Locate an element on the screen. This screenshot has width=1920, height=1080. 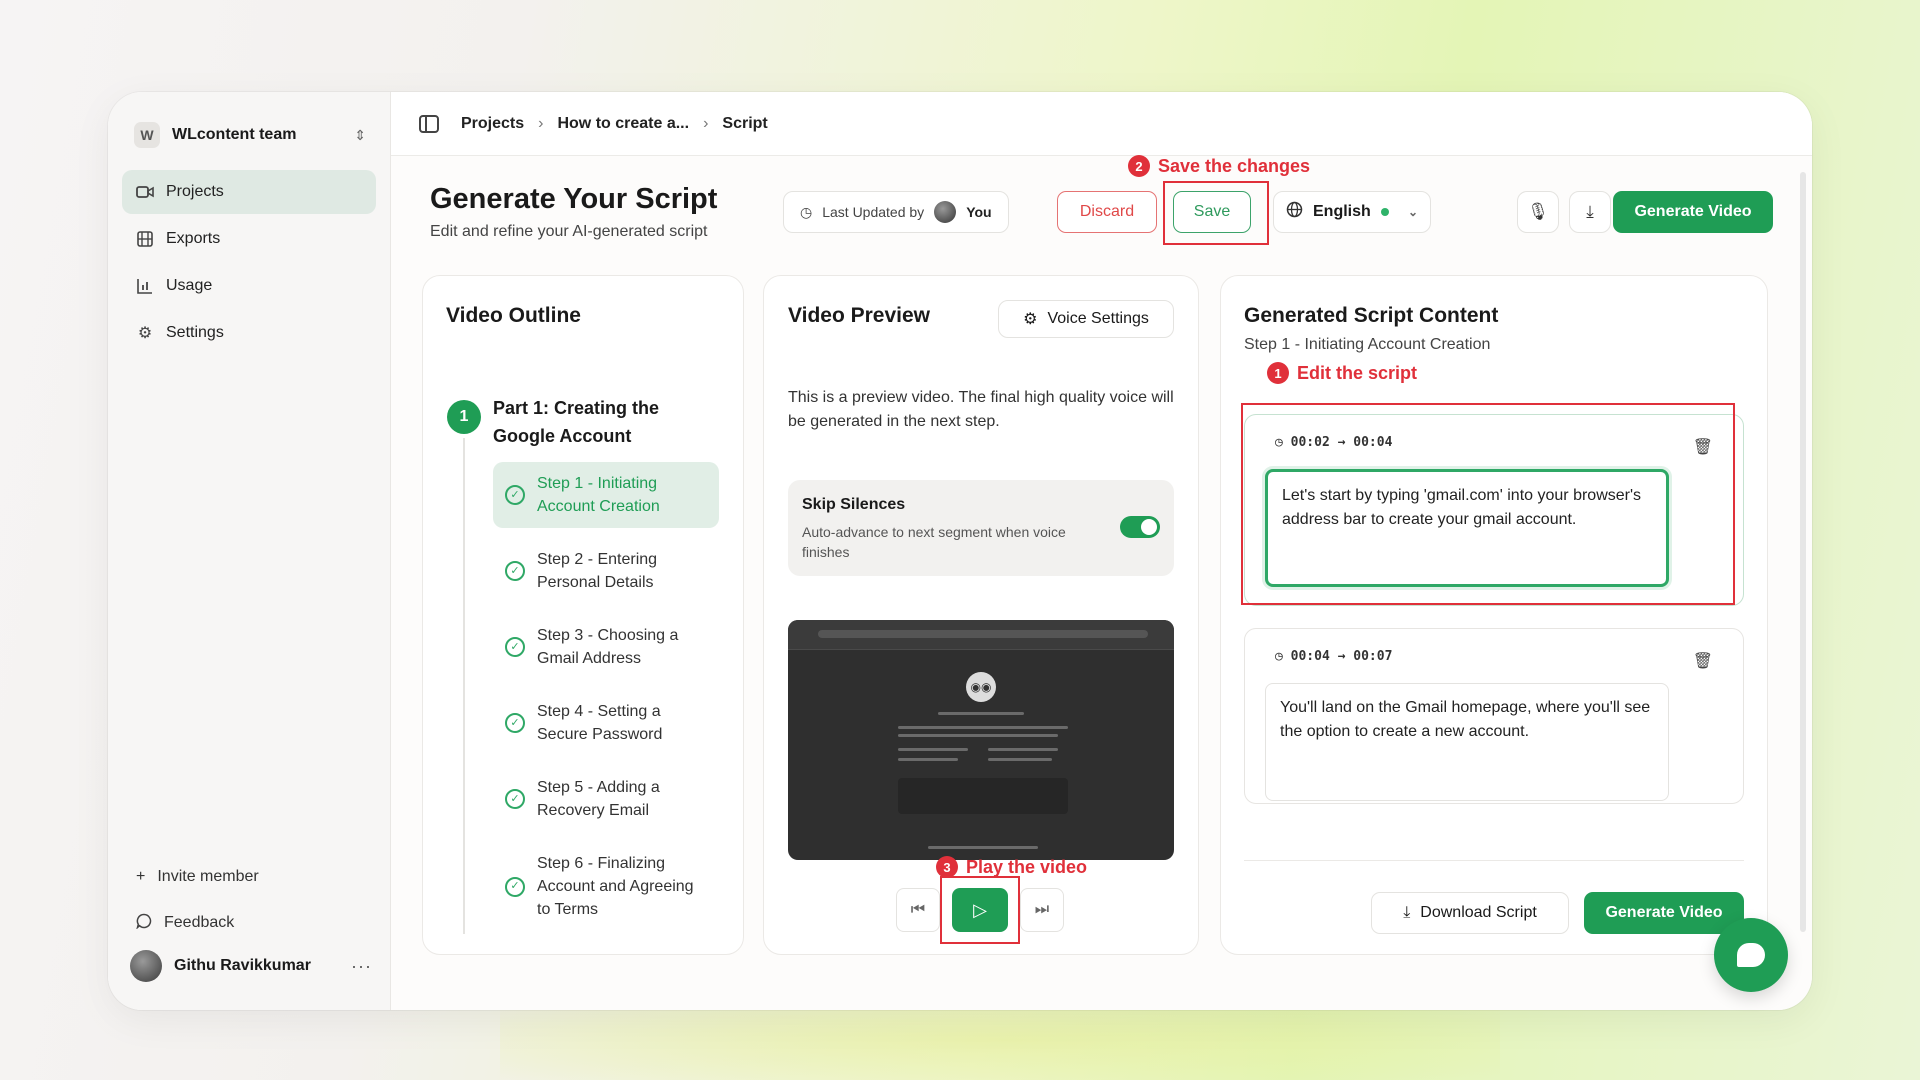
plus-icon: + is located at coordinates (141, 876).